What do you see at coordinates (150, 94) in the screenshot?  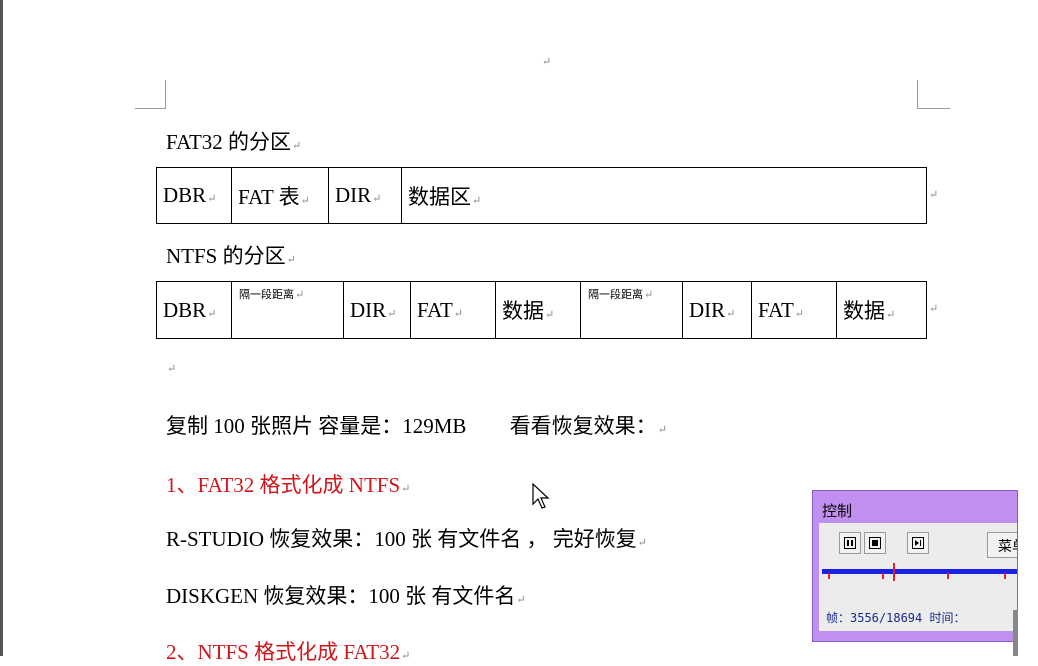 I see `page-corner-mark-left` at bounding box center [150, 94].